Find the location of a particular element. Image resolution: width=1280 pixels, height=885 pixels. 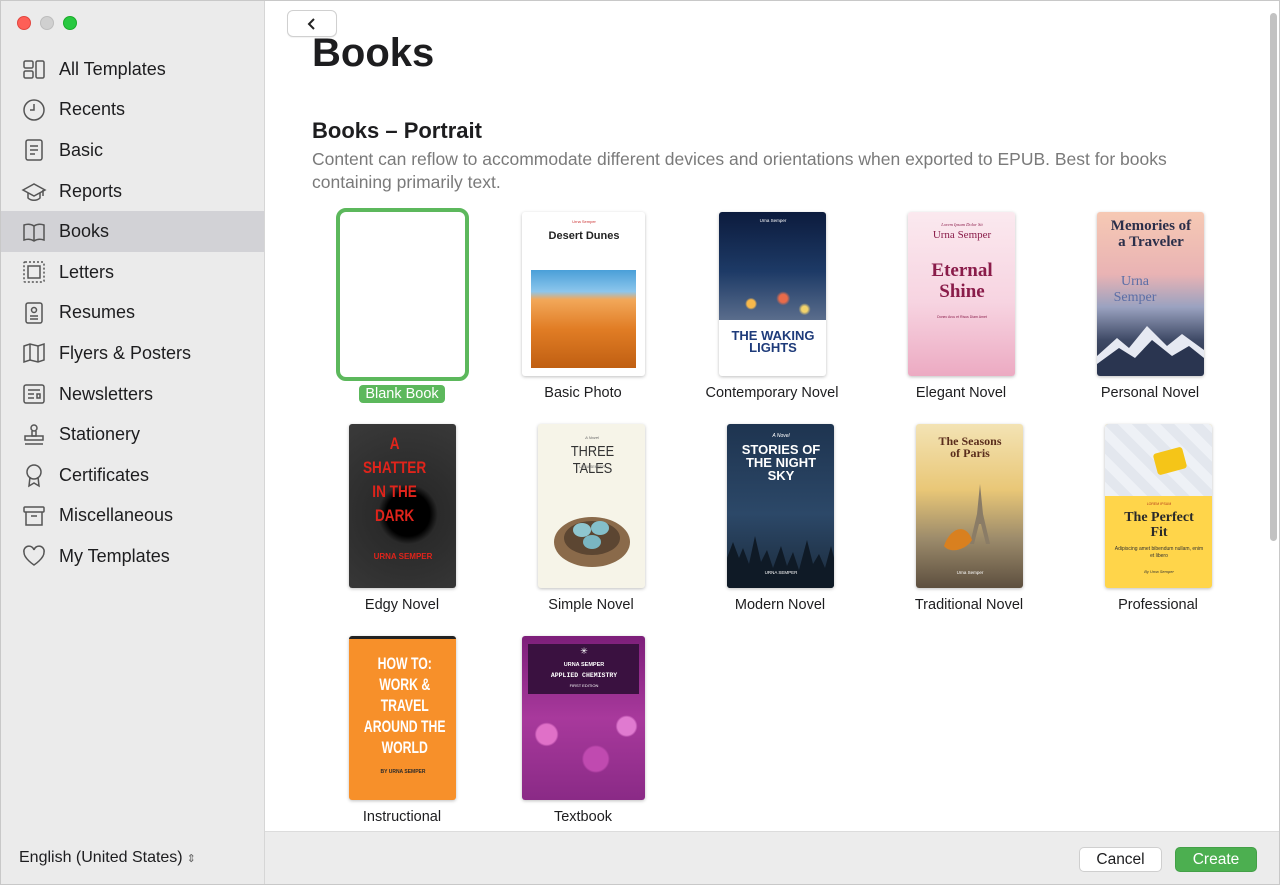

language-selector: English (United States) ⇕ is located at coordinates (107, 858).